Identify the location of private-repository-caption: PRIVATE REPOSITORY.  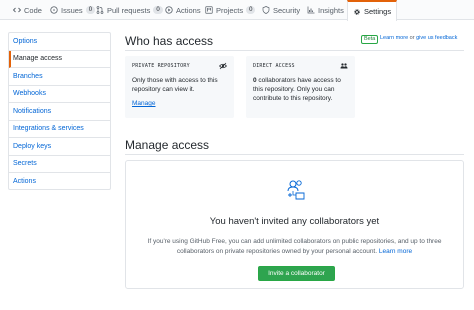
(161, 66).